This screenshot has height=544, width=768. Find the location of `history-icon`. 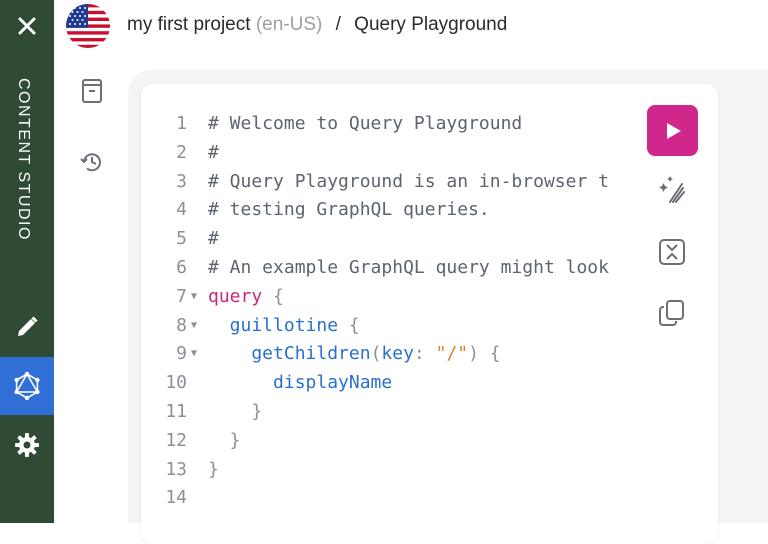

history-icon is located at coordinates (90, 162).